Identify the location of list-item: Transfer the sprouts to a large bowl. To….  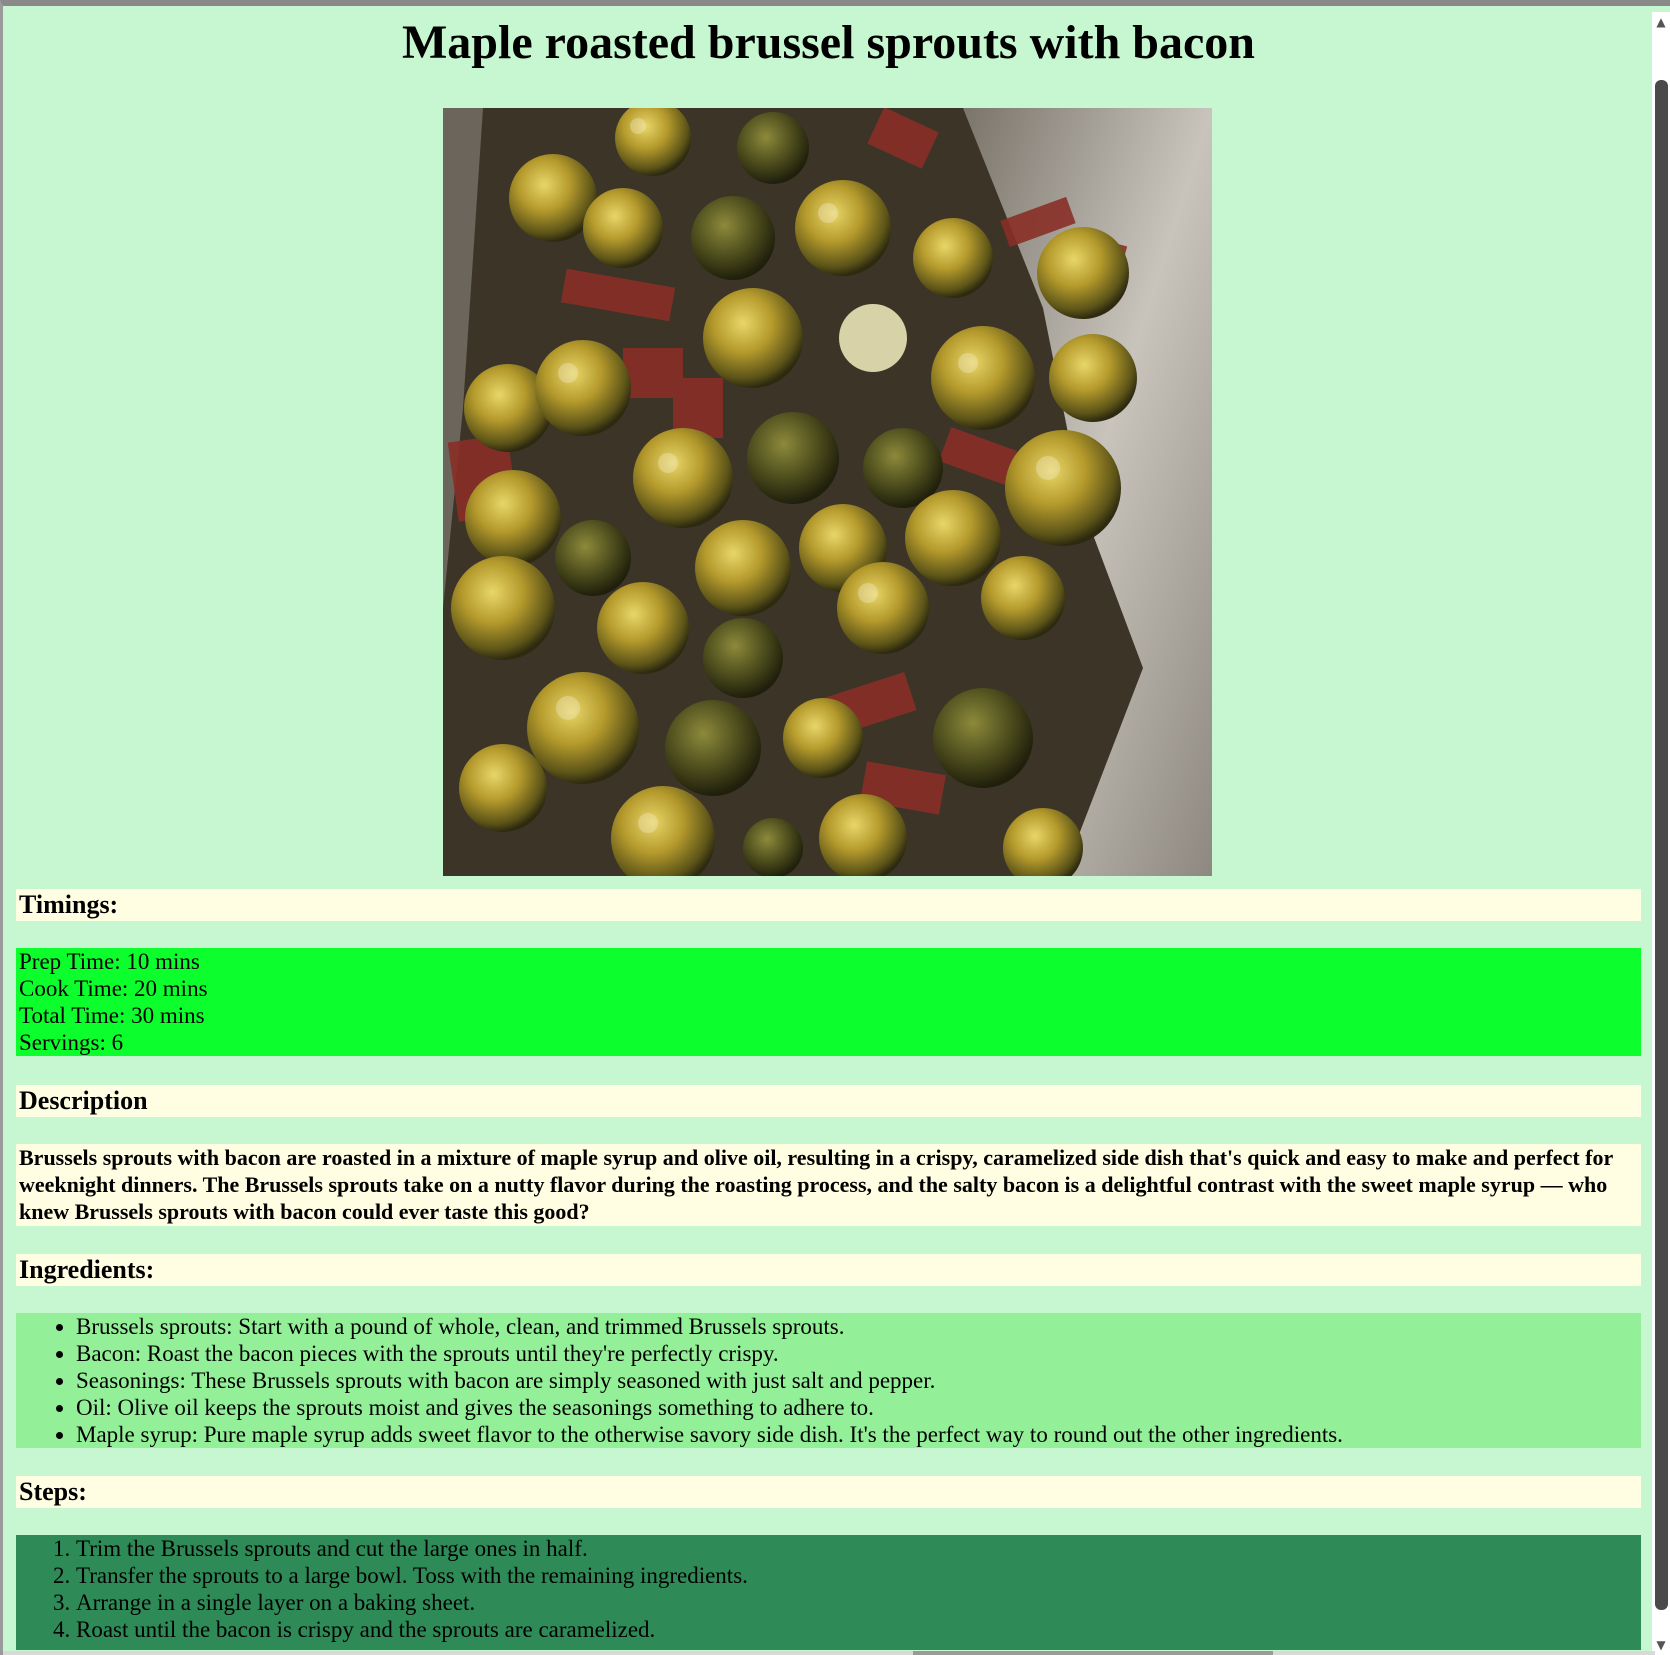
(858, 1575).